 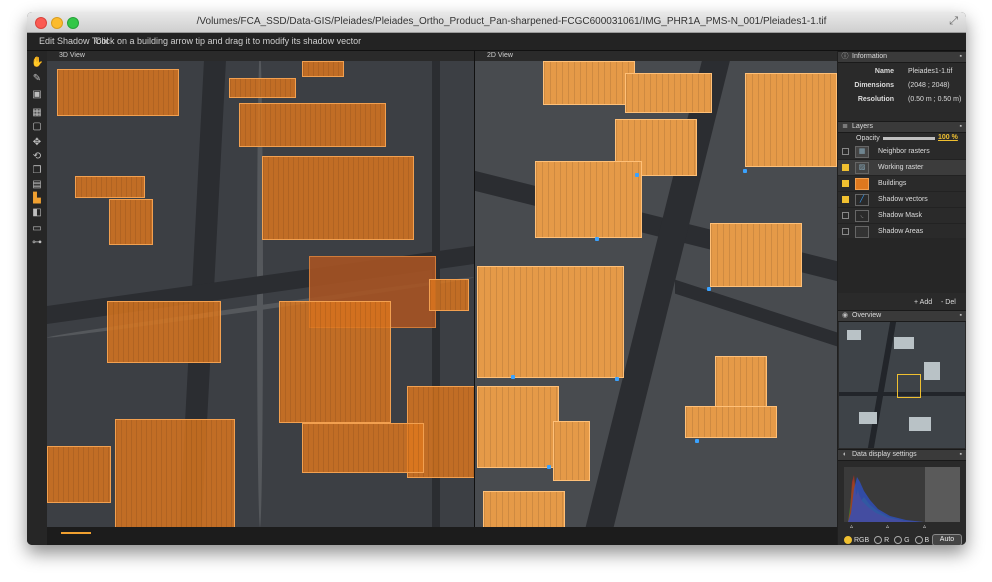 What do you see at coordinates (37, 171) in the screenshot?
I see `copy-icon: ❐` at bounding box center [37, 171].